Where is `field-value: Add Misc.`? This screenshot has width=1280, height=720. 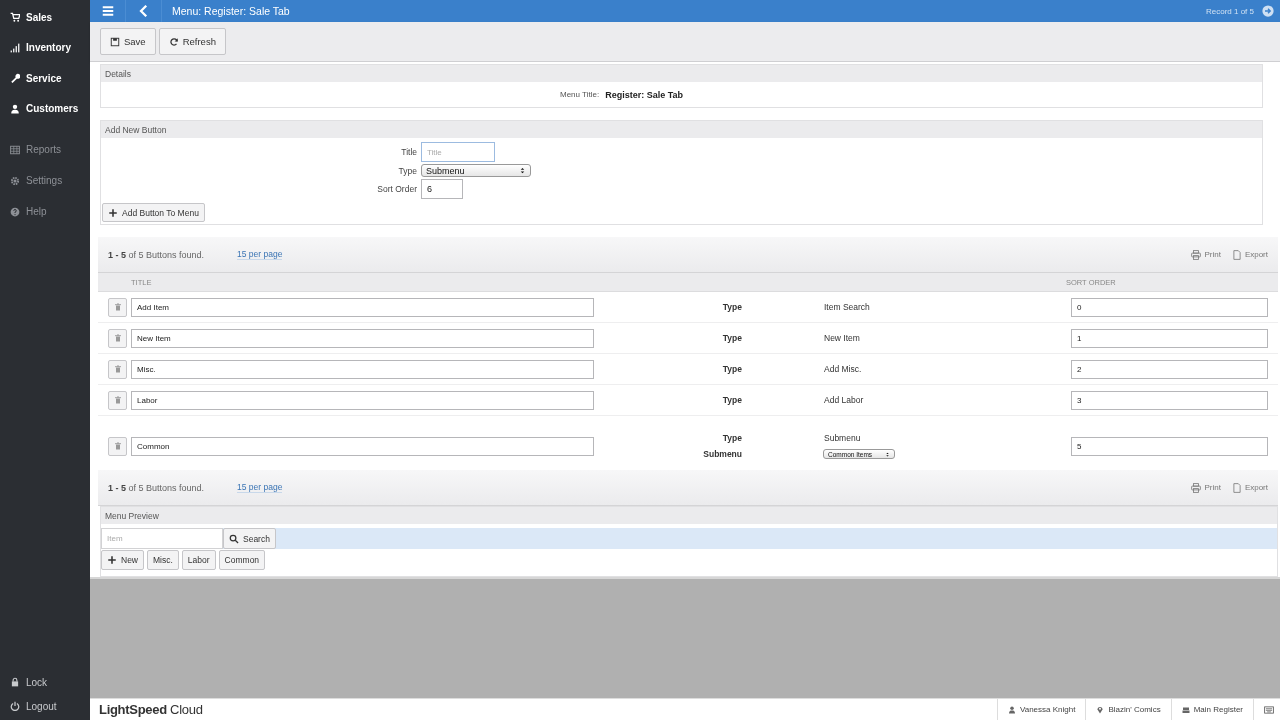 field-value: Add Misc. is located at coordinates (843, 369).